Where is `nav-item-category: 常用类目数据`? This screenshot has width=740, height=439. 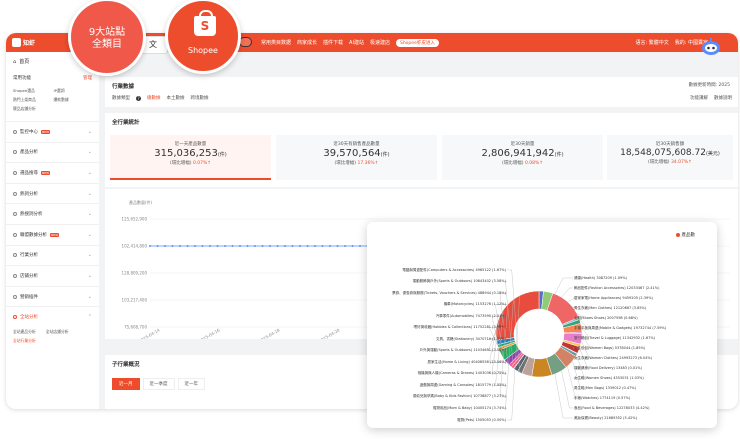 nav-item-category: 常用类目数据 is located at coordinates (276, 42).